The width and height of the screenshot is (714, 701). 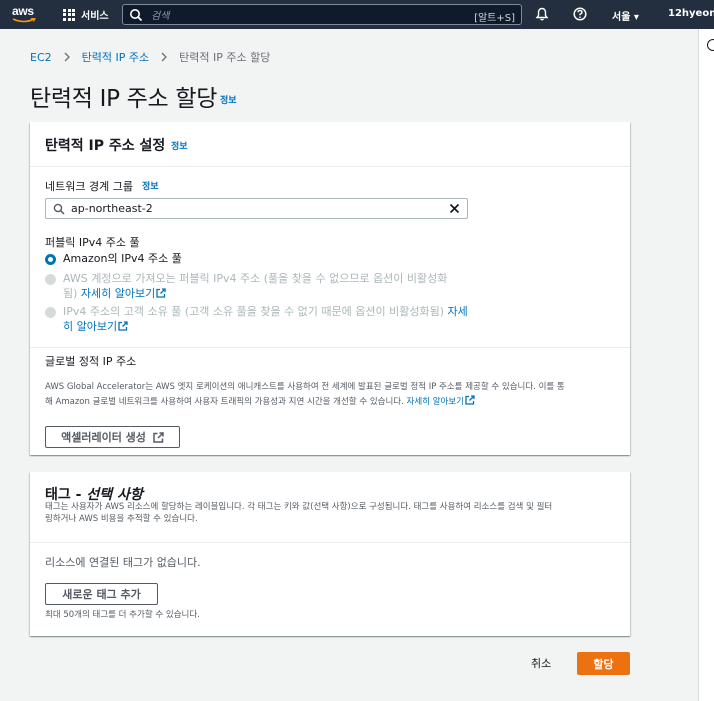 What do you see at coordinates (330, 144) in the screenshot?
I see `panel-header: 탄력적 IP 주소 설정 정보` at bounding box center [330, 144].